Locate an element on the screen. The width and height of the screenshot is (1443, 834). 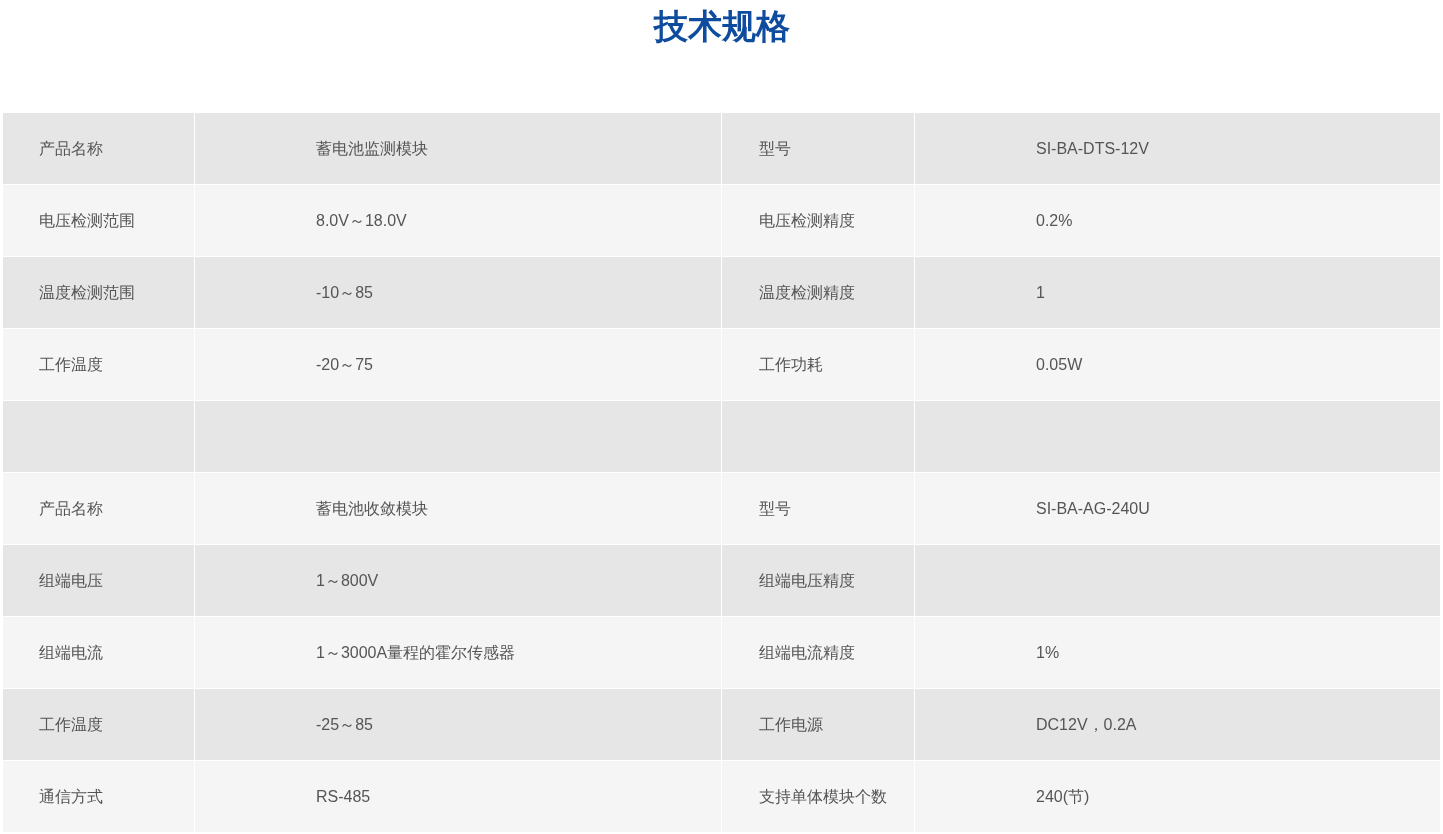
spec-value: 1～800V is located at coordinates (347, 580).